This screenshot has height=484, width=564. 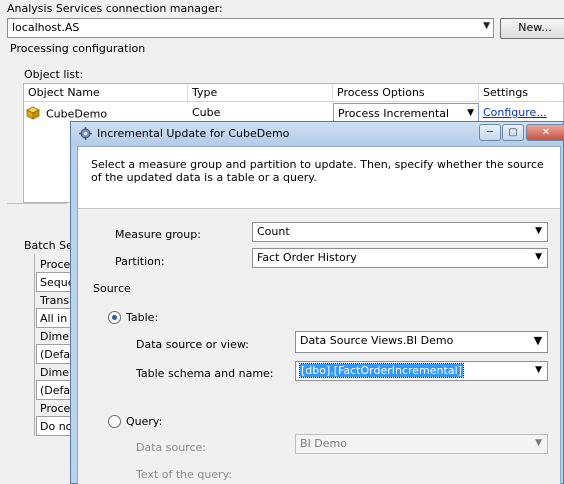 I want to click on dialog-title-bar: Incremental Update for CubeDemo ─ ▢ ✕, so click(x=317, y=134).